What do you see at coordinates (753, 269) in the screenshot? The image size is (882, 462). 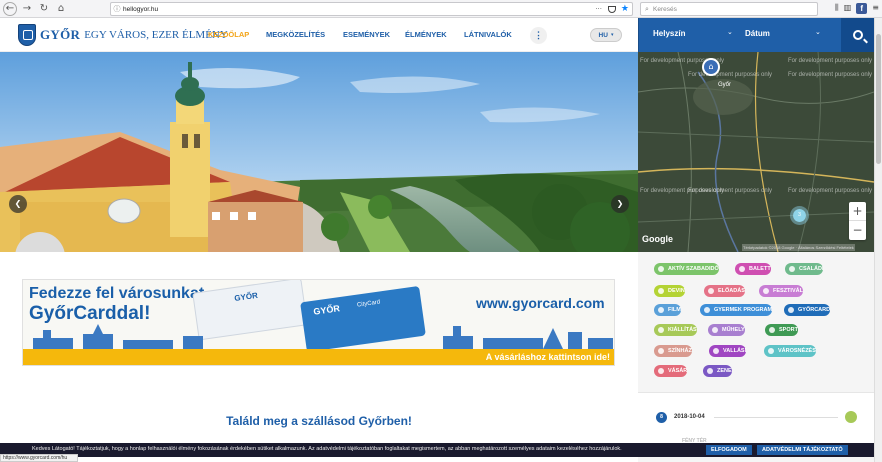 I see `tag-ballet: BALETT` at bounding box center [753, 269].